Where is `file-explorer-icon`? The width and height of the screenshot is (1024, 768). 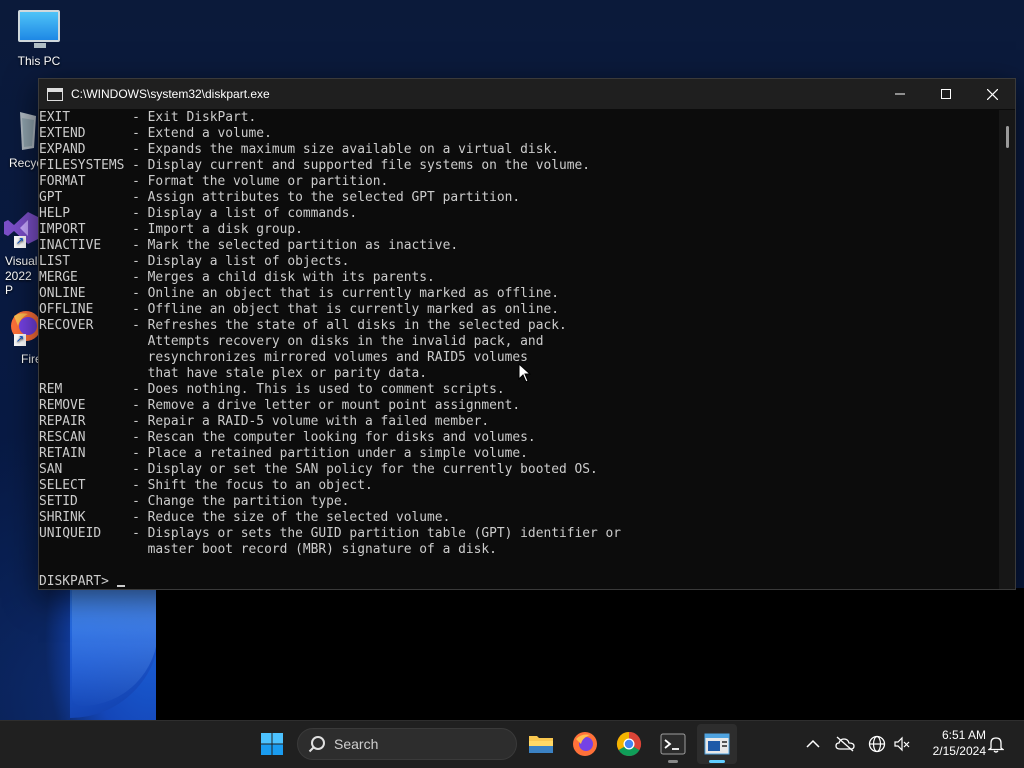
file-explorer-icon is located at coordinates (541, 744).